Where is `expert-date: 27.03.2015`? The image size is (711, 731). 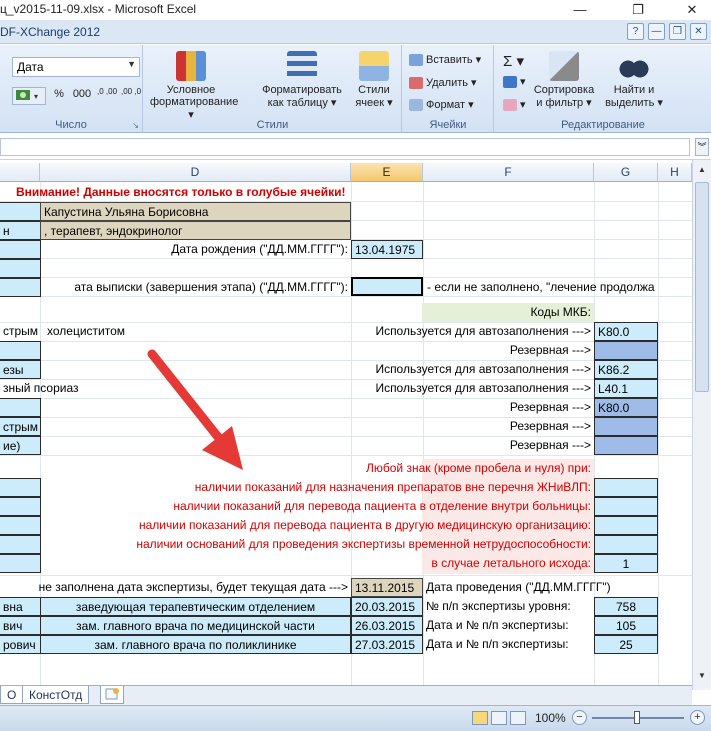
expert-date: 27.03.2015 is located at coordinates (387, 644).